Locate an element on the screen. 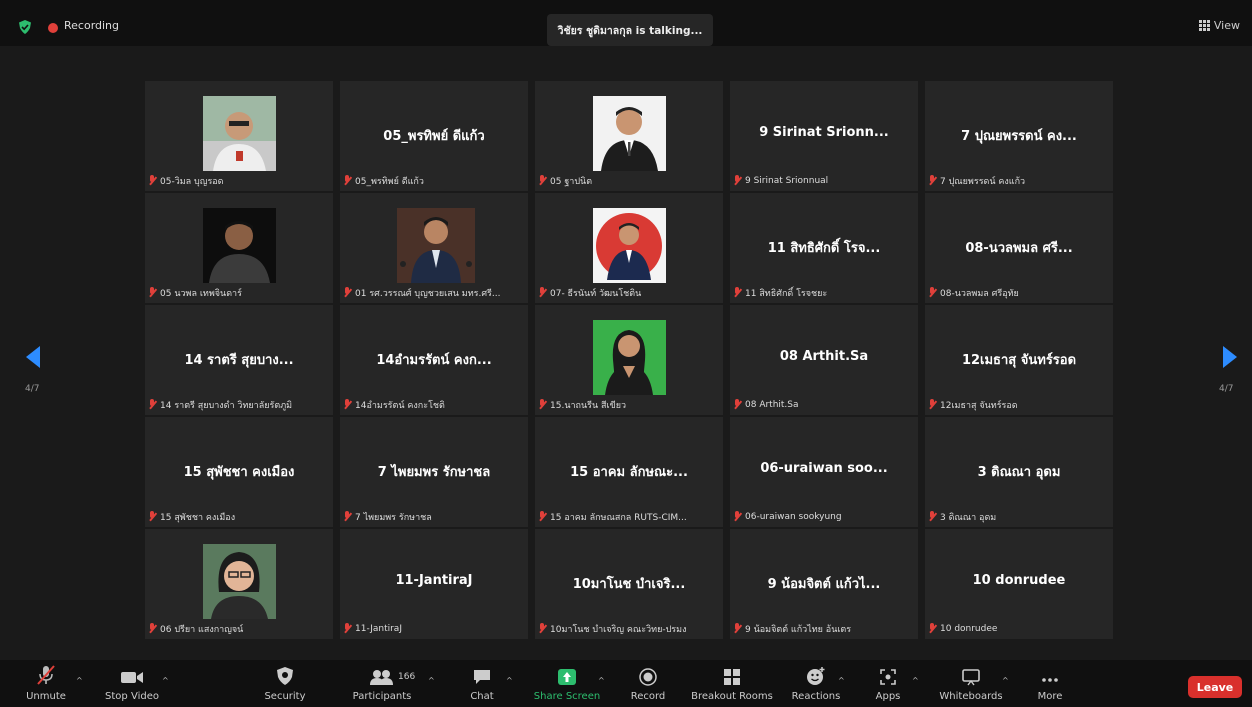 The height and width of the screenshot is (707, 1252). stop-video-button: Stop Video is located at coordinates (132, 683).